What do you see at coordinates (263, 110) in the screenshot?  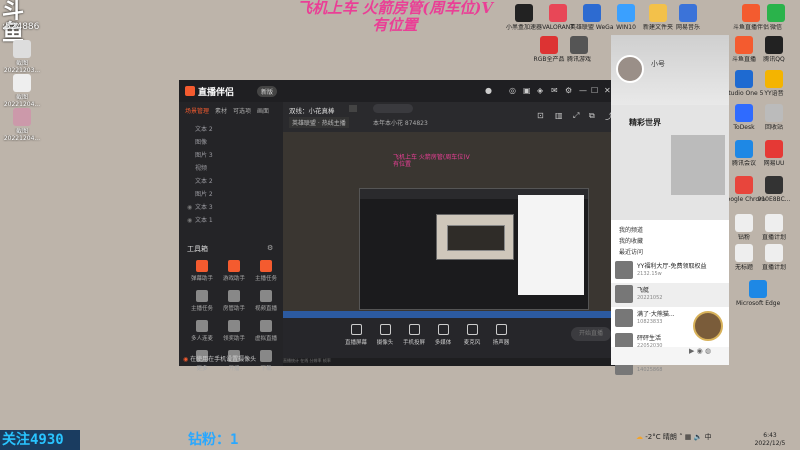 I see `sidebar-tab: 画面` at bounding box center [263, 110].